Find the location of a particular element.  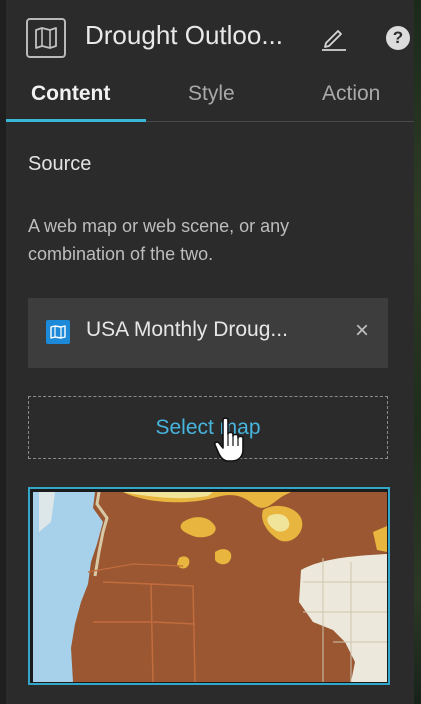

selected-map-item: USA Monthly Droug... × is located at coordinates (208, 333).